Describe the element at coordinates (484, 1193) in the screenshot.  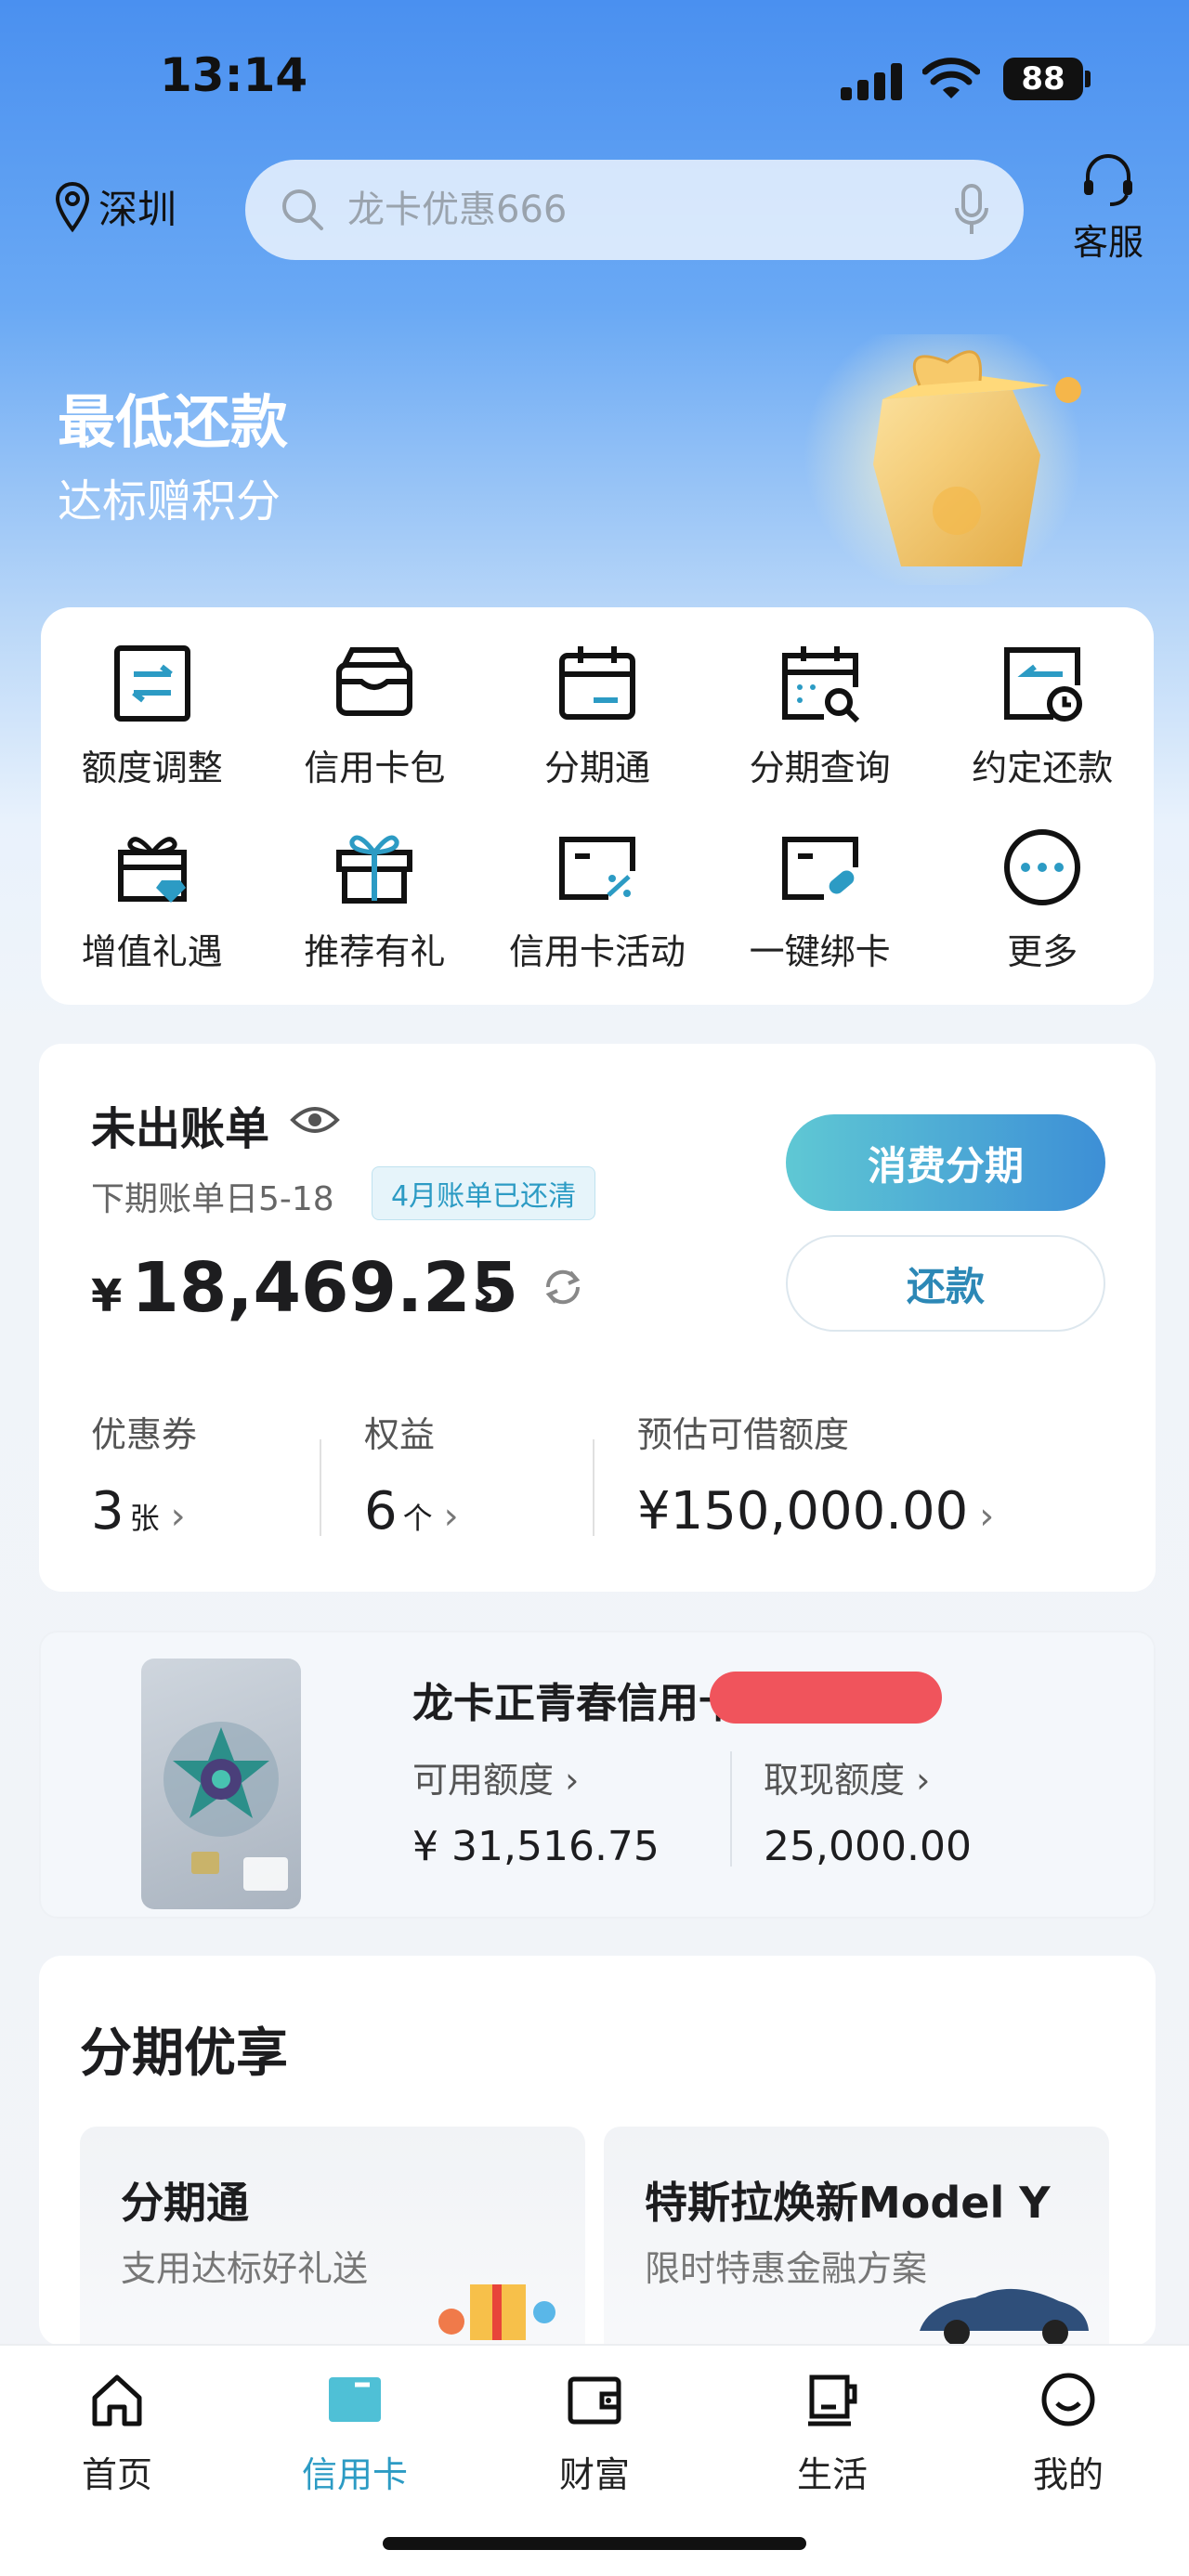
I see `bill-status-badge: 4月账单已还清` at that location.